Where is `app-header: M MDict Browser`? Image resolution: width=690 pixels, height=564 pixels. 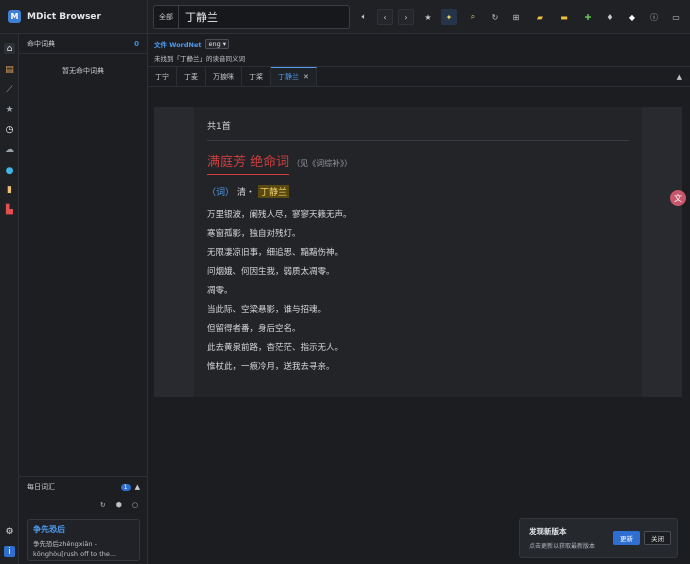
app-header: M MDict Browser is located at coordinates (74, 17).